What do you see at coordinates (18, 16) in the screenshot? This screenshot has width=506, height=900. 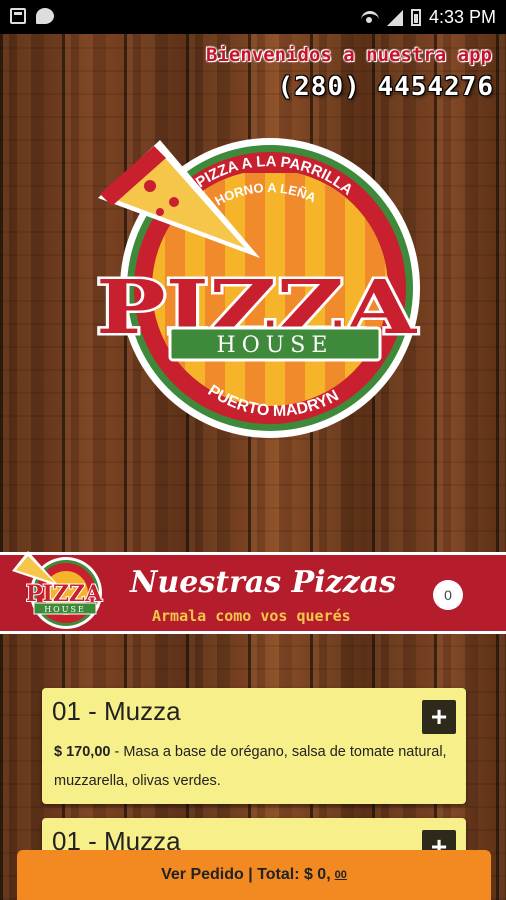 I see `screenshot-icon` at bounding box center [18, 16].